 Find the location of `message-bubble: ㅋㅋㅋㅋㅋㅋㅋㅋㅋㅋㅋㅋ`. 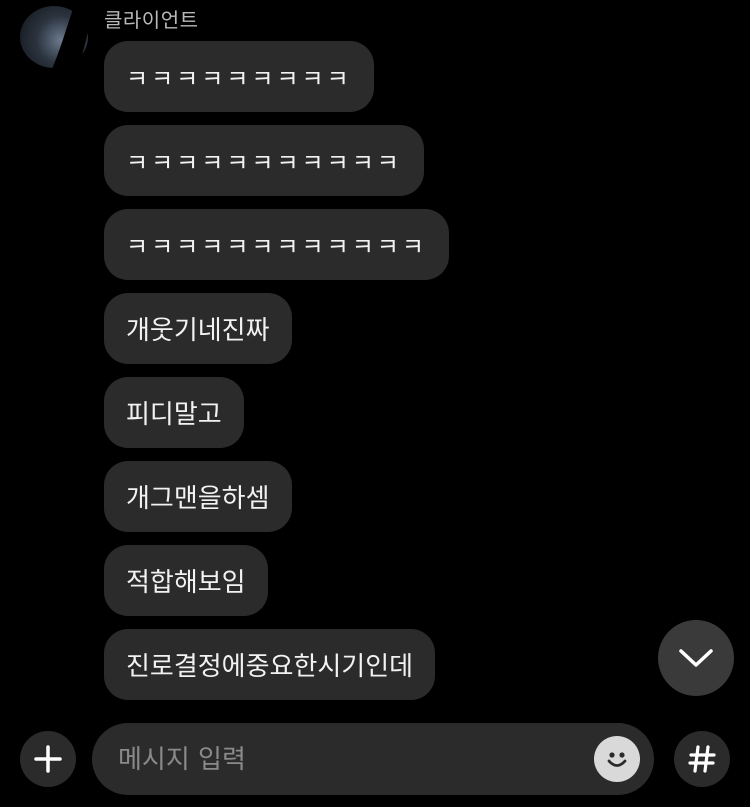

message-bubble: ㅋㅋㅋㅋㅋㅋㅋㅋㅋㅋㅋㅋ is located at coordinates (276, 244).